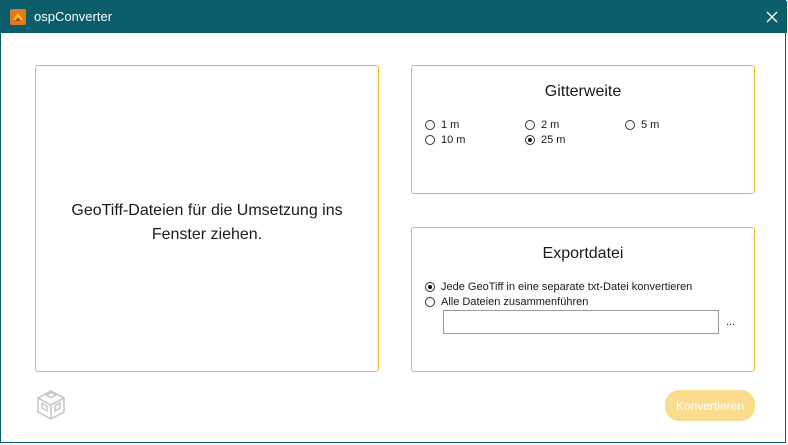  I want to click on radio-label: 10 m, so click(453, 140).